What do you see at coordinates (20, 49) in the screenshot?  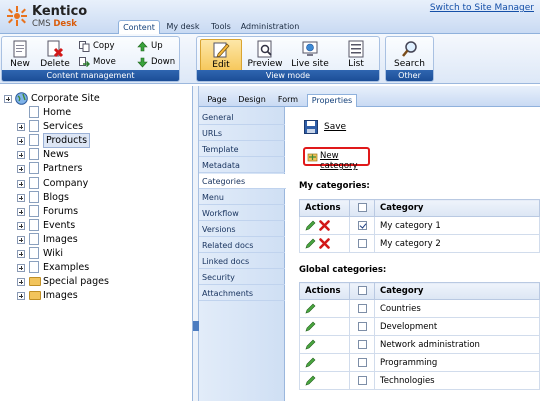 I see `new-document-icon` at bounding box center [20, 49].